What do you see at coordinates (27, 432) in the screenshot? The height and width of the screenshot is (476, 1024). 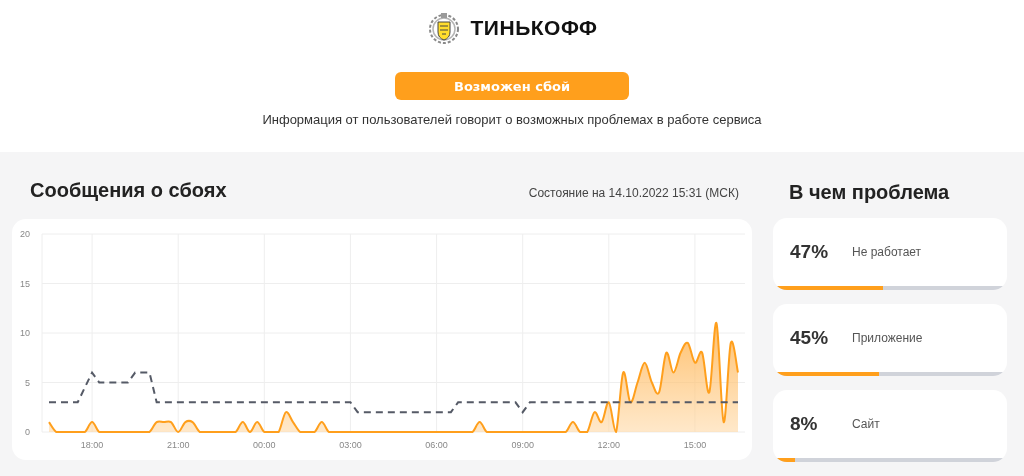 I see `axis-label: 0` at bounding box center [27, 432].